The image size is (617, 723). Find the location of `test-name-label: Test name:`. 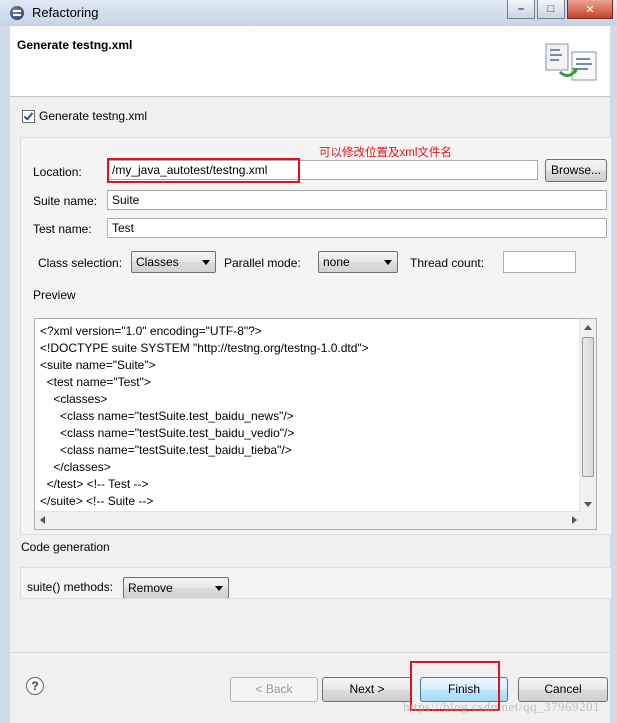

test-name-label: Test name: is located at coordinates (62, 229).